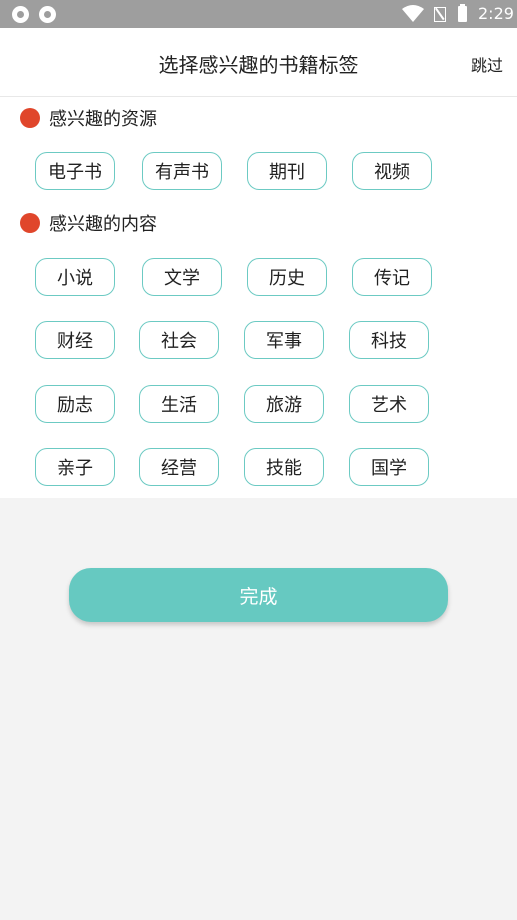 This screenshot has width=517, height=920. Describe the element at coordinates (75, 277) in the screenshot. I see `tag-chip-content: 小说` at that location.